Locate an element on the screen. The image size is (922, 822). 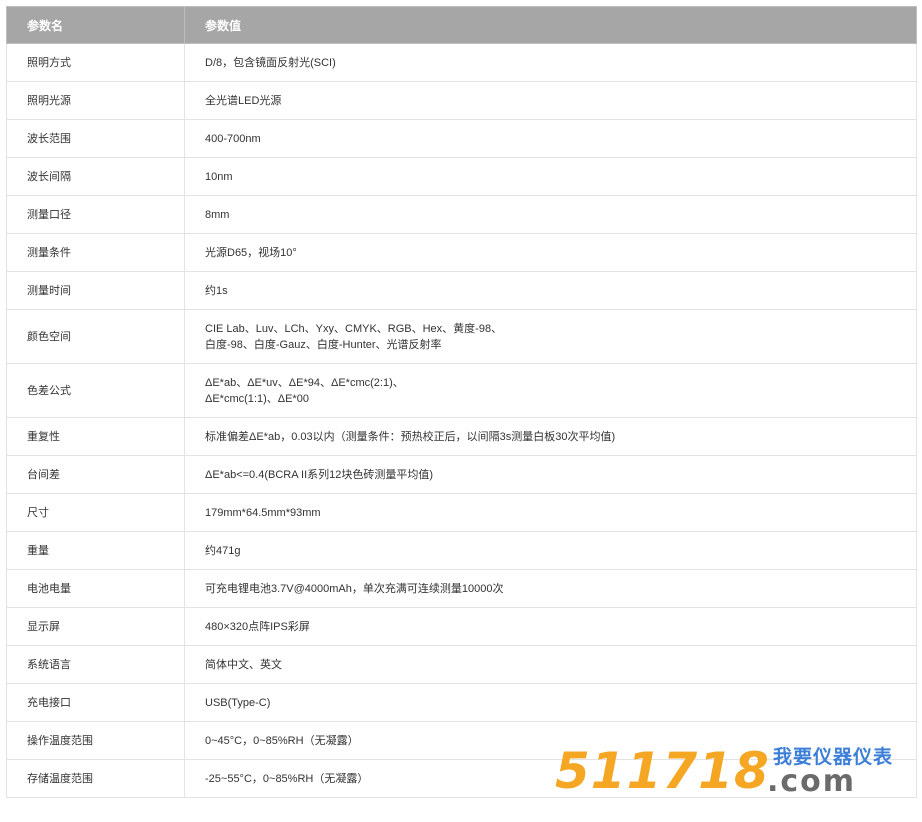
param-value-line: 可充电锂电池3.7V@4000mAh，单次充满可连续测量10000次 is located at coordinates (354, 588).